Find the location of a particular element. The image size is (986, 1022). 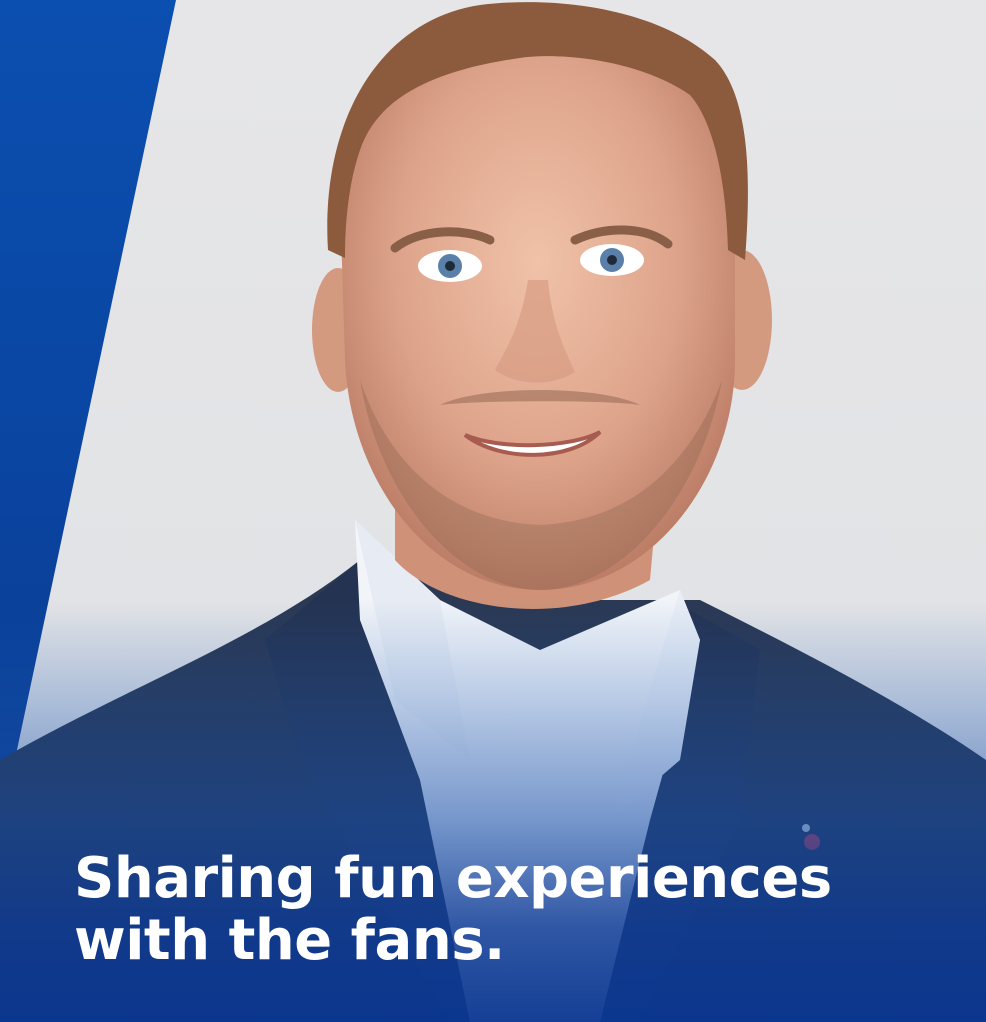

headline-line-2: with the fans. is located at coordinates (289, 940).